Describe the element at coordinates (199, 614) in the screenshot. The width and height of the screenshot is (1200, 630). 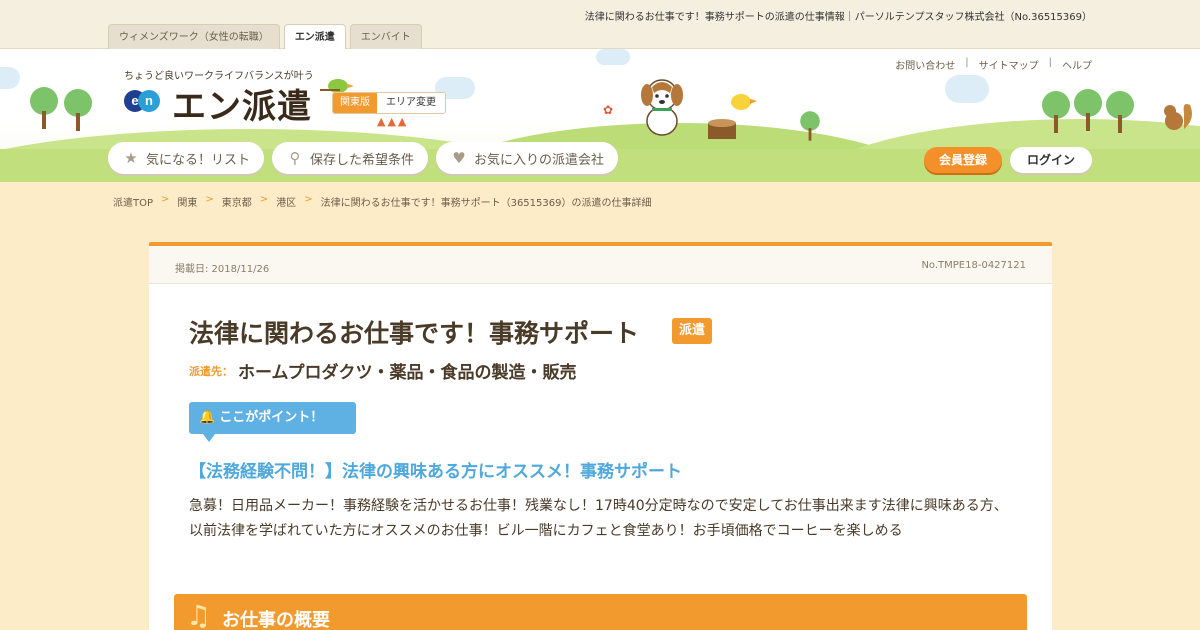
I see `music-note-icon: ♫` at that location.